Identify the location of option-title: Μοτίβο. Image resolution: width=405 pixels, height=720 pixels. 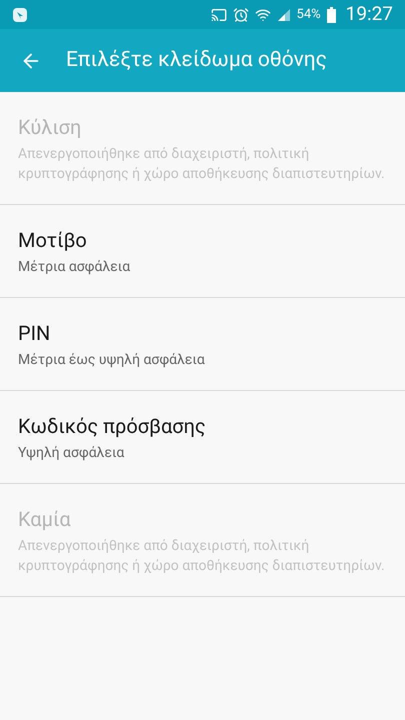
(53, 240).